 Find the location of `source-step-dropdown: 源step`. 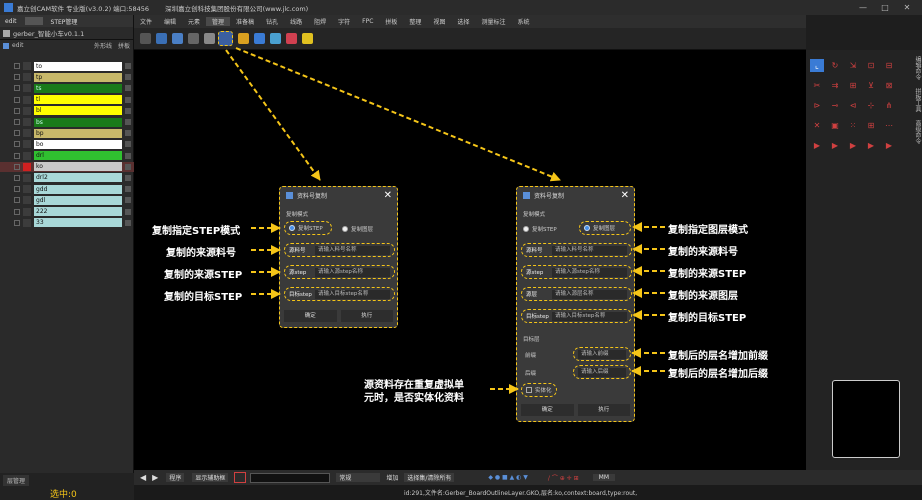

source-step-dropdown: 源step is located at coordinates (302, 272).